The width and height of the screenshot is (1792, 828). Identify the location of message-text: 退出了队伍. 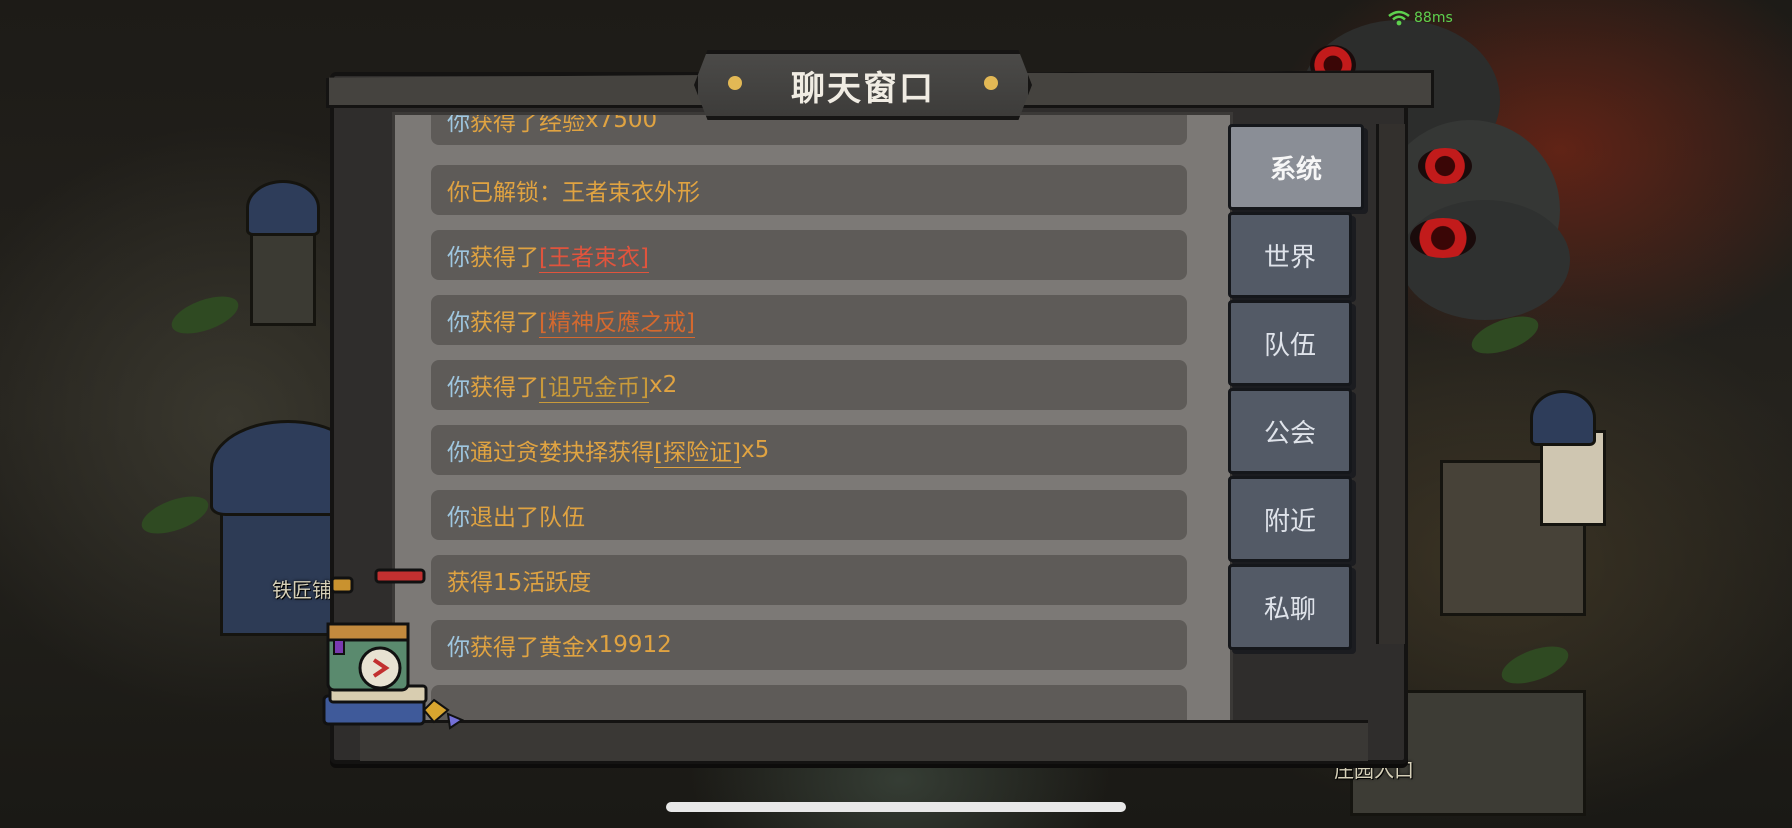
(527, 518).